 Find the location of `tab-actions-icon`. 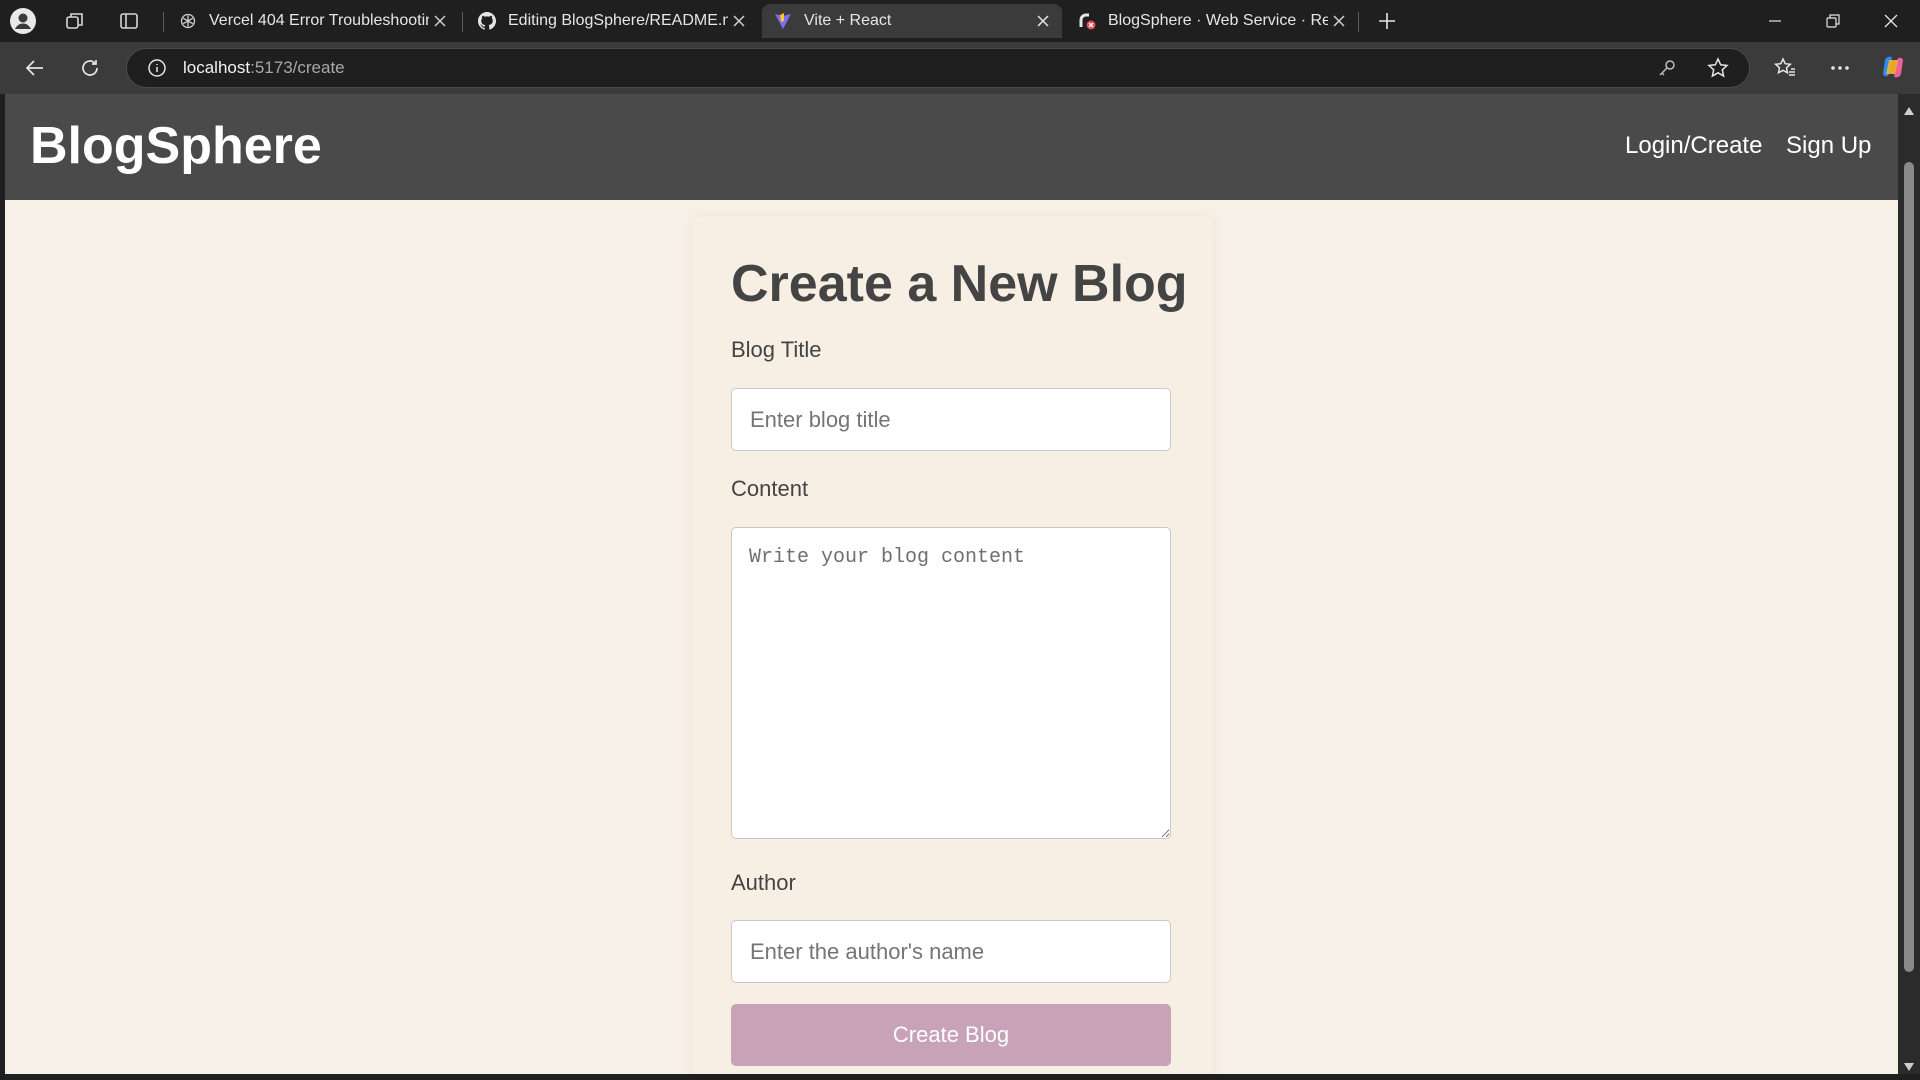

tab-actions-icon is located at coordinates (129, 21).